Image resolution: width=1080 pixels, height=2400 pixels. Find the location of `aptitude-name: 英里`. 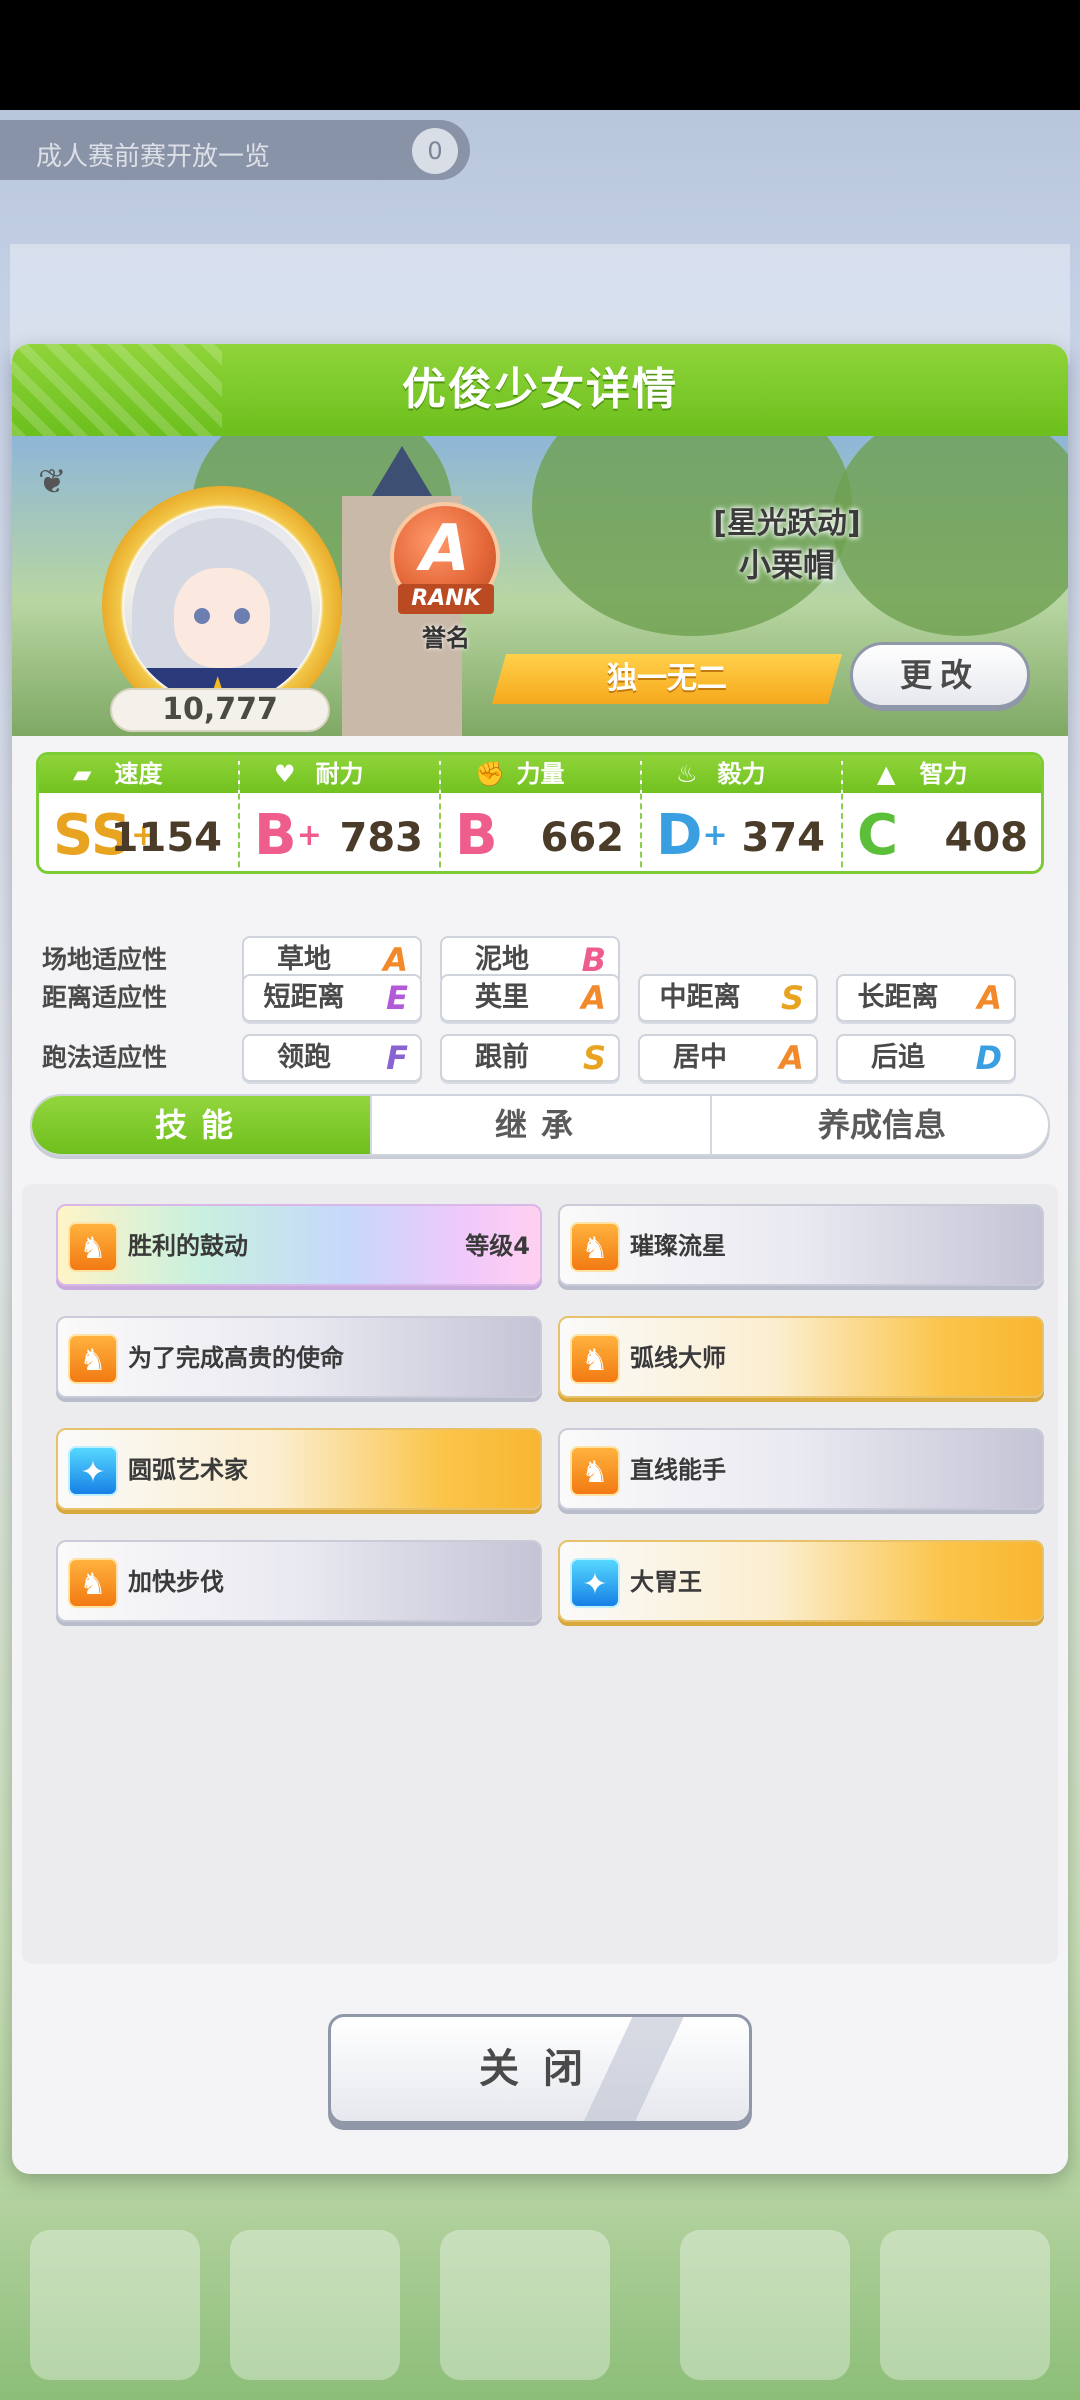

aptitude-name: 英里 is located at coordinates (502, 997).